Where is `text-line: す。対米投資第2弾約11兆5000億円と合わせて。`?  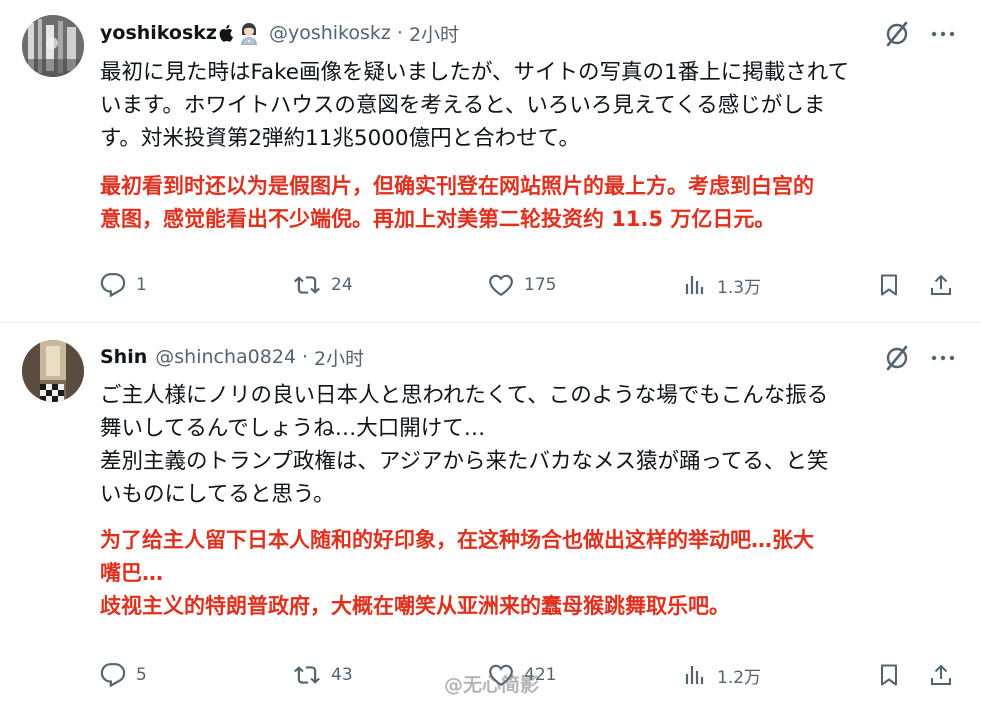 text-line: す。対米投資第2弾約11兆5000億円と合わせて。 is located at coordinates (340, 138).